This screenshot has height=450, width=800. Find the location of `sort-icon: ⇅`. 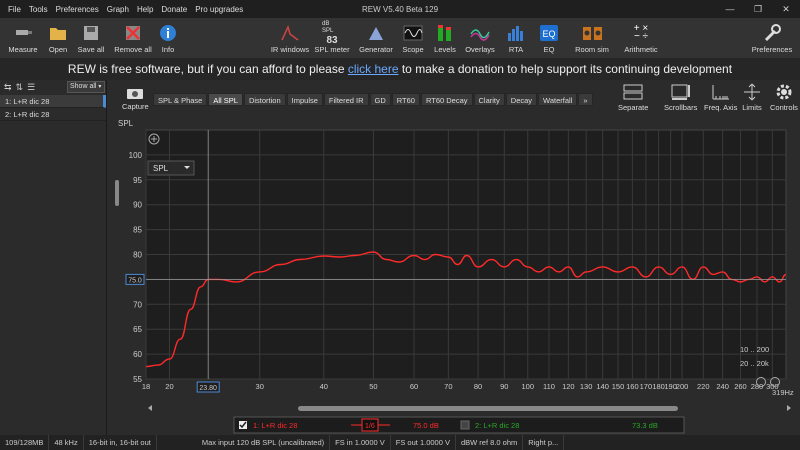

sort-icon: ⇅ is located at coordinates (20, 87).